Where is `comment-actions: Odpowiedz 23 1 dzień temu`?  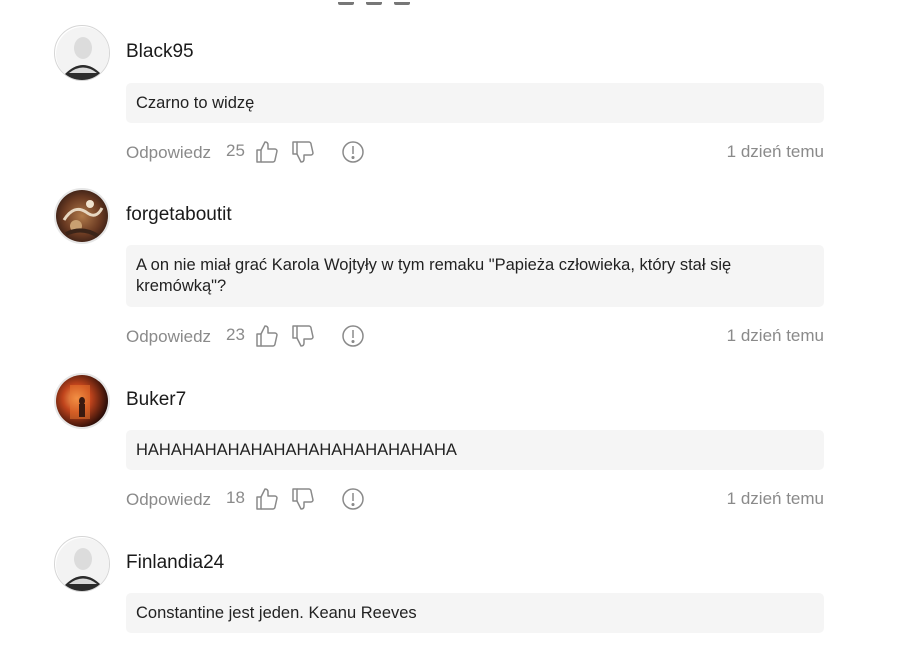
comment-actions: Odpowiedz 23 1 dzień temu is located at coordinates (475, 337).